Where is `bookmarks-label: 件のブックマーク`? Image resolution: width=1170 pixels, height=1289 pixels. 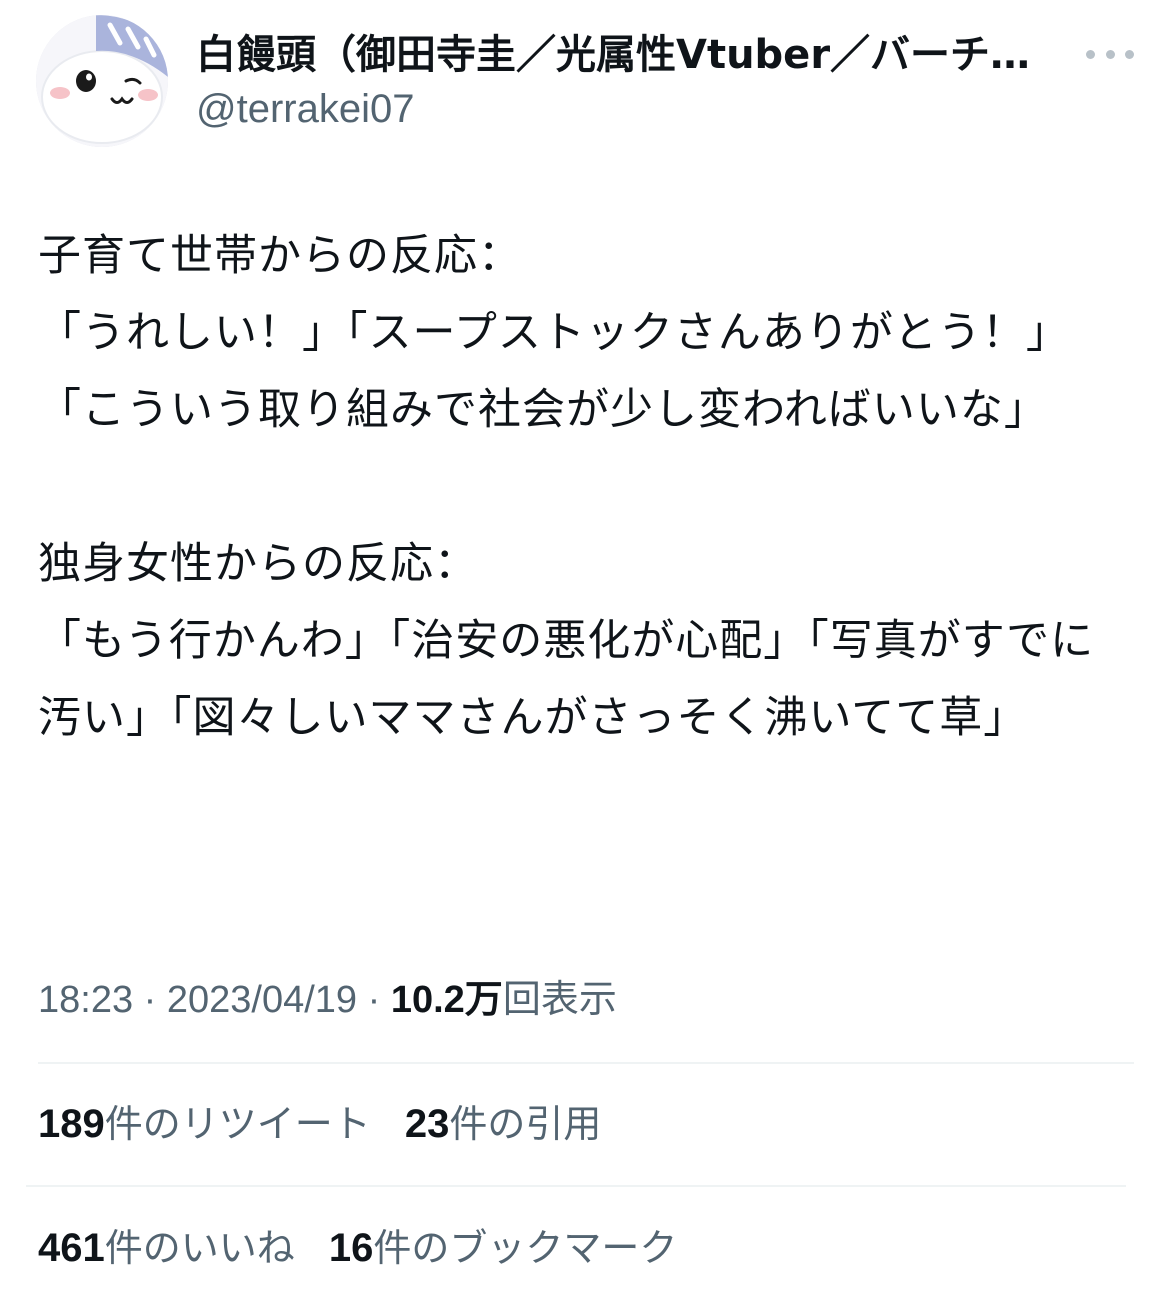 bookmarks-label: 件のブックマーク is located at coordinates (525, 1248).